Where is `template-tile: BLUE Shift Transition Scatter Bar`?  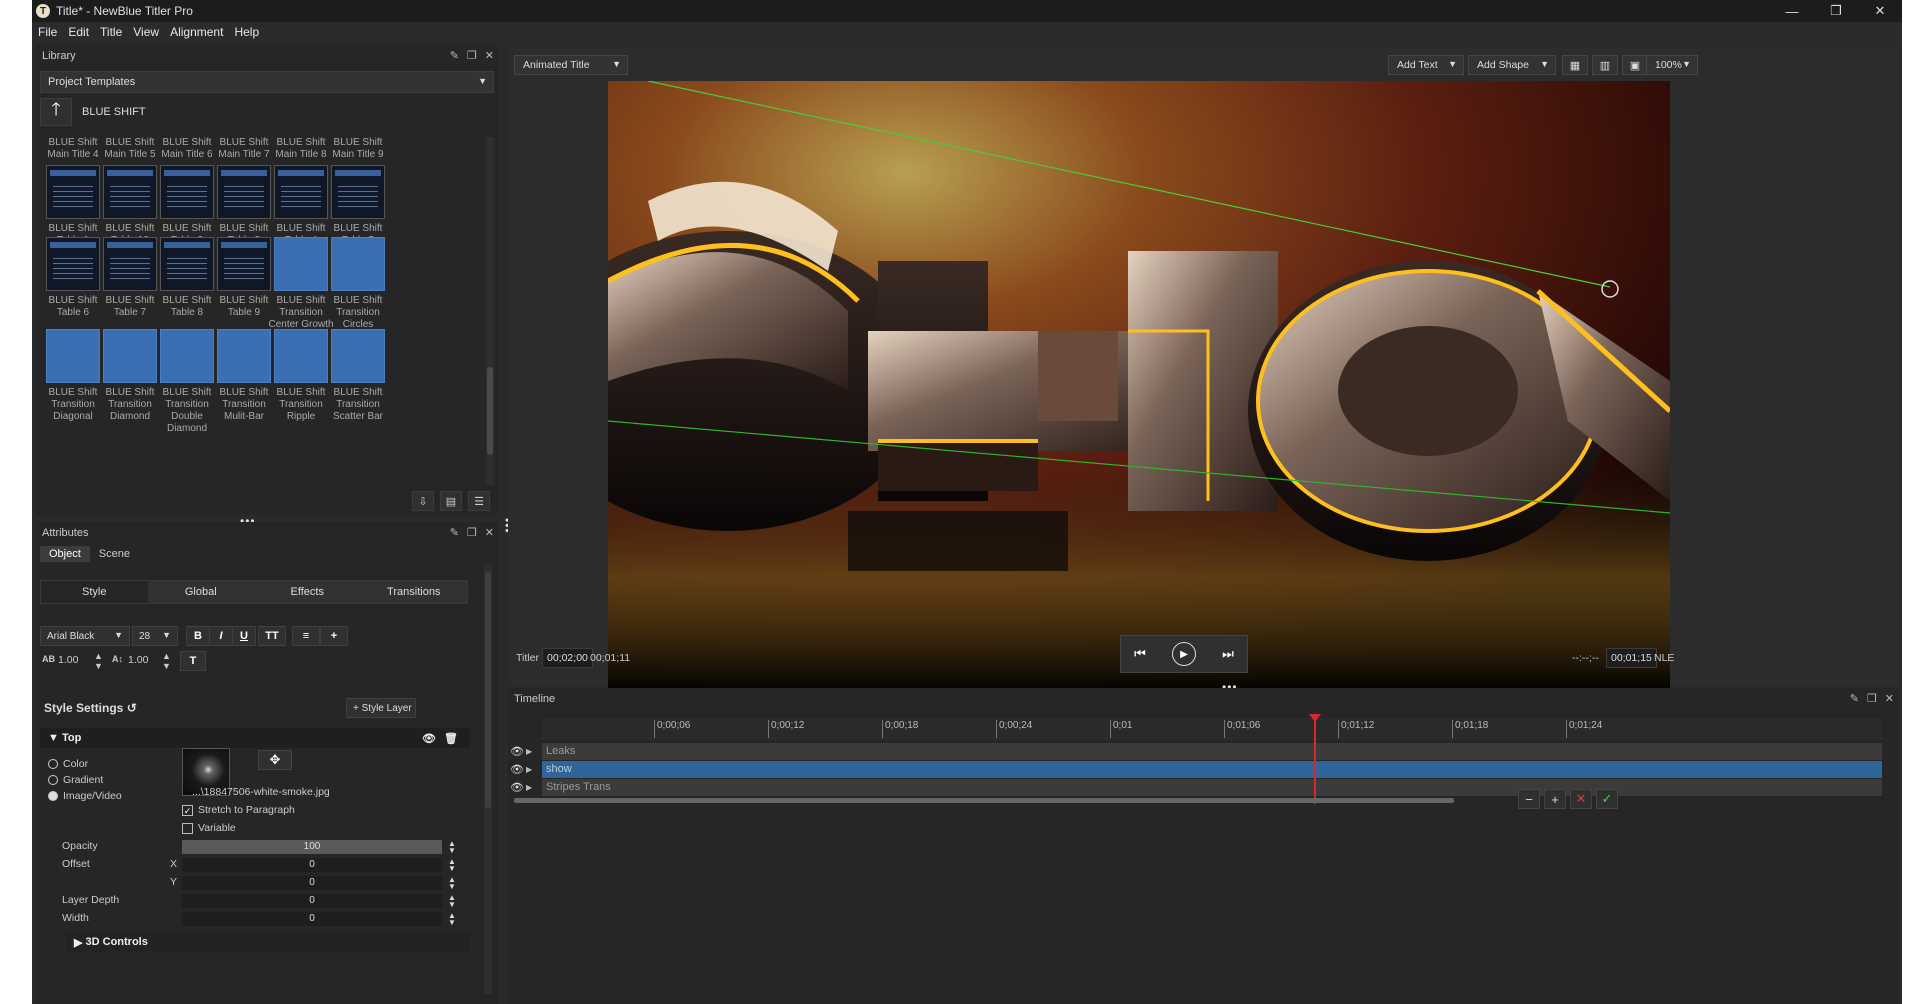
template-tile: BLUE Shift Transition Scatter Bar is located at coordinates (358, 376).